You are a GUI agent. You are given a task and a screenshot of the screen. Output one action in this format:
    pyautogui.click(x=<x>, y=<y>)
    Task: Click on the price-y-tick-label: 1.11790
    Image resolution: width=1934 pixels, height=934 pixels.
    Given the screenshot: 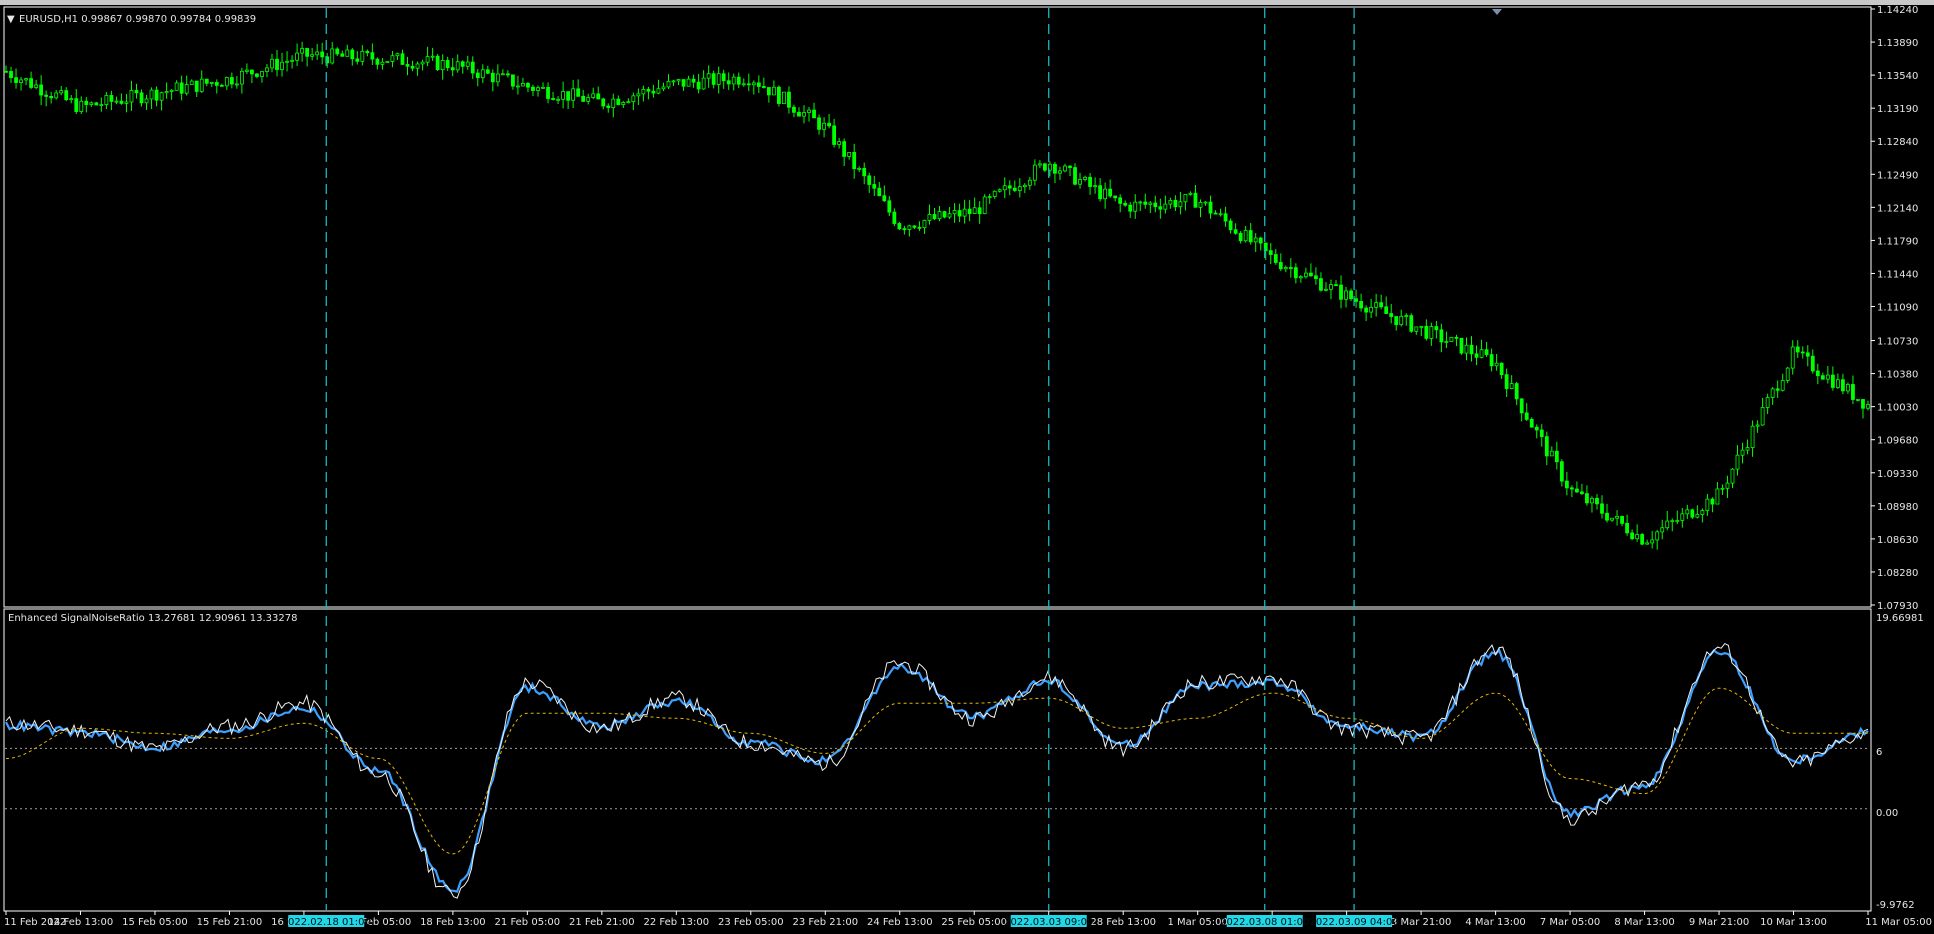 What is the action you would take?
    pyautogui.click(x=1897, y=241)
    